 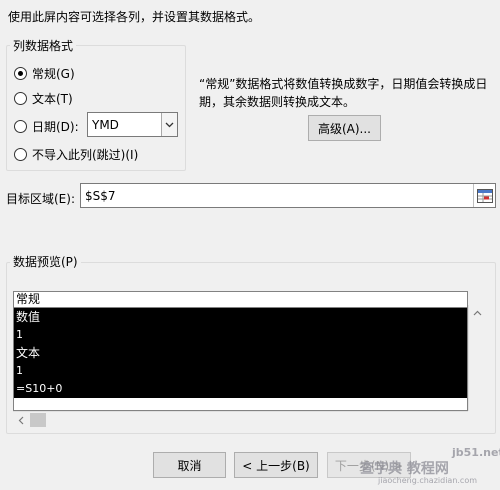 What do you see at coordinates (21, 420) in the screenshot?
I see `scroll-left-arrow-icon` at bounding box center [21, 420].